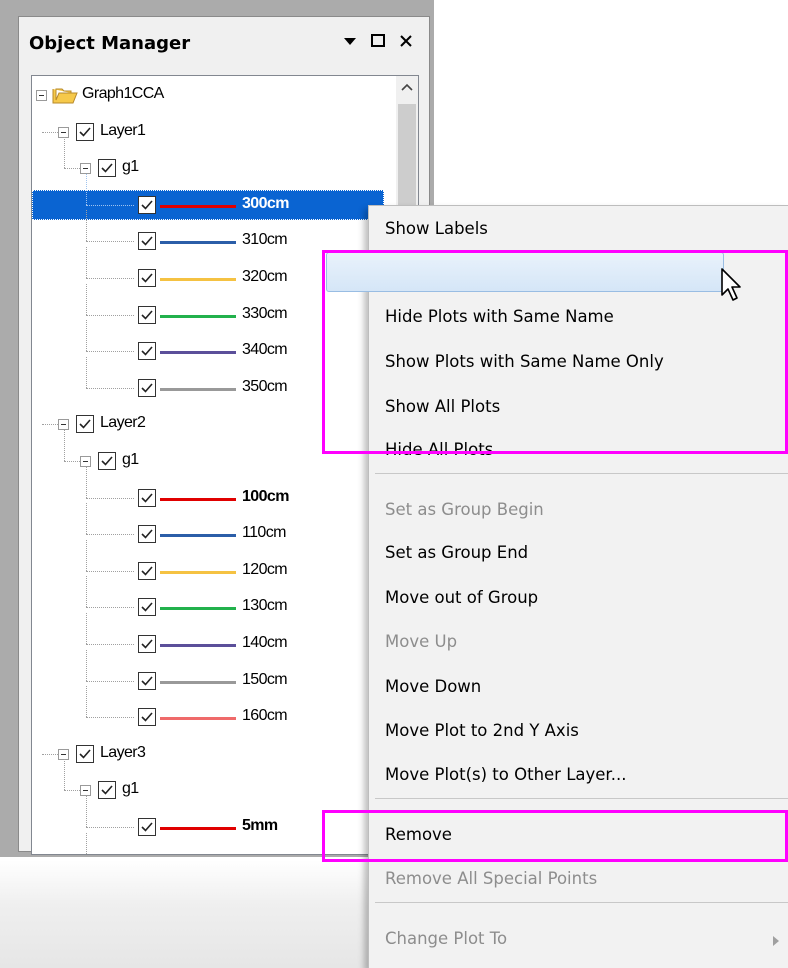 The height and width of the screenshot is (968, 788). Describe the element at coordinates (265, 276) in the screenshot. I see `plot-label: 320cm` at that location.